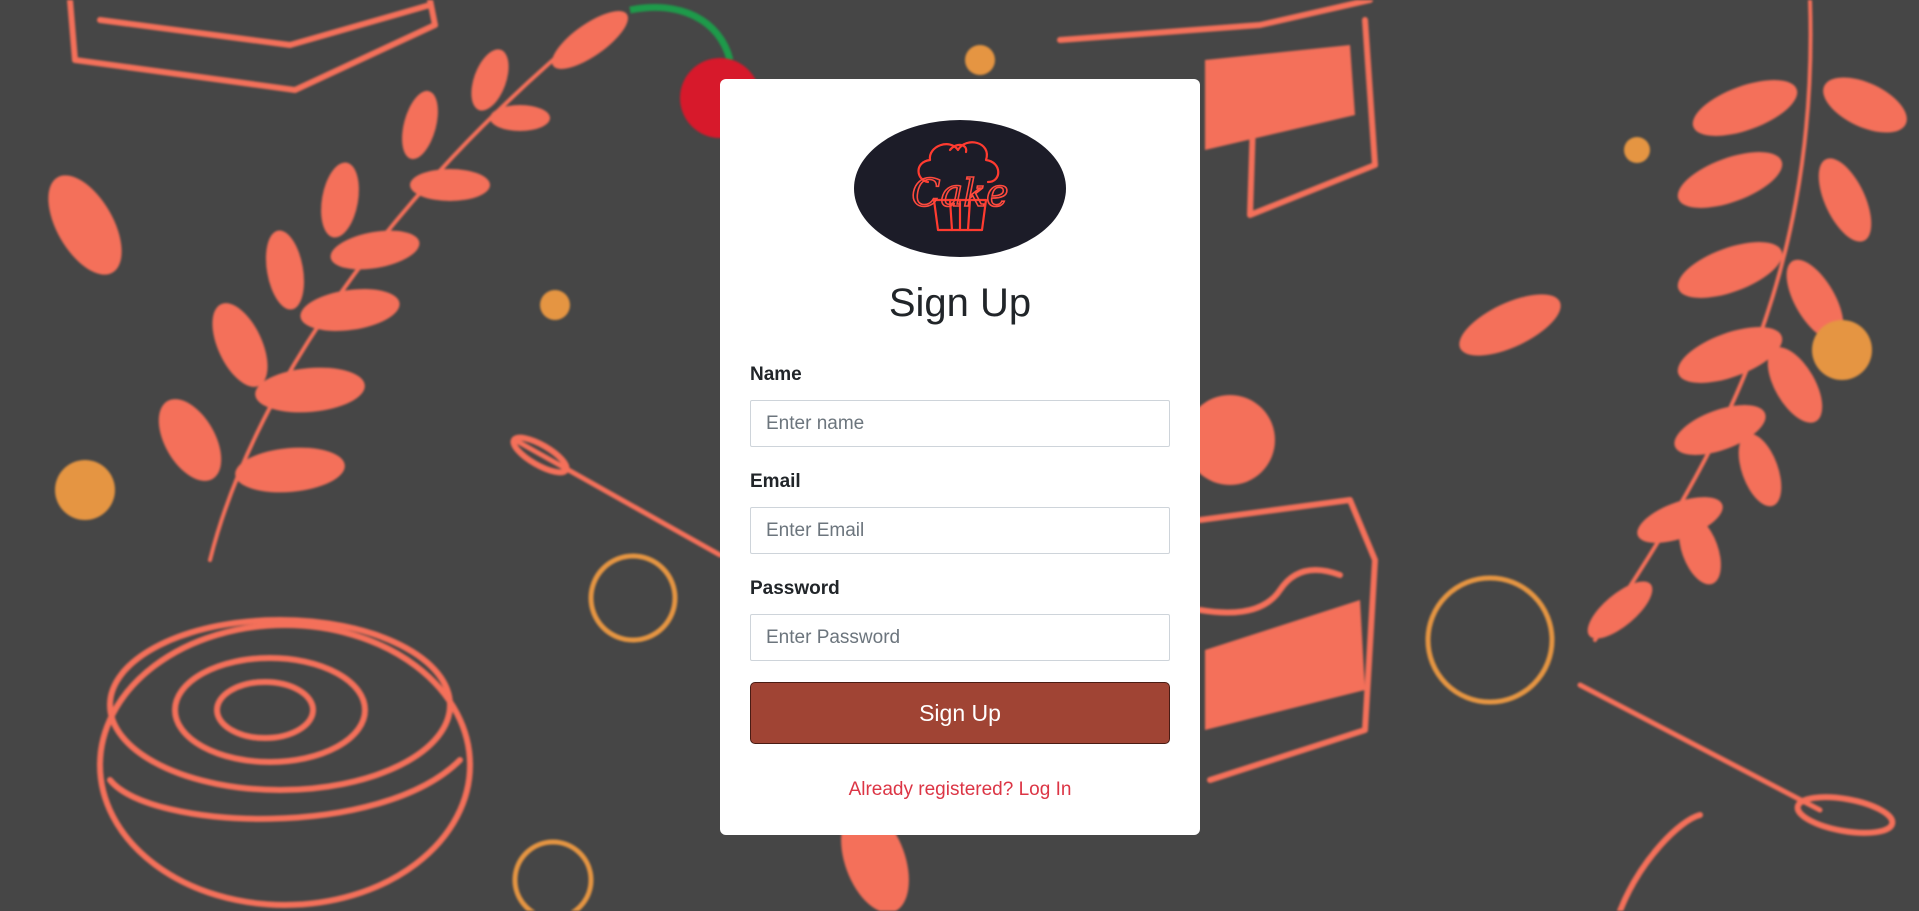 The width and height of the screenshot is (1919, 911). I want to click on login-link: Already registered? Log In, so click(960, 790).